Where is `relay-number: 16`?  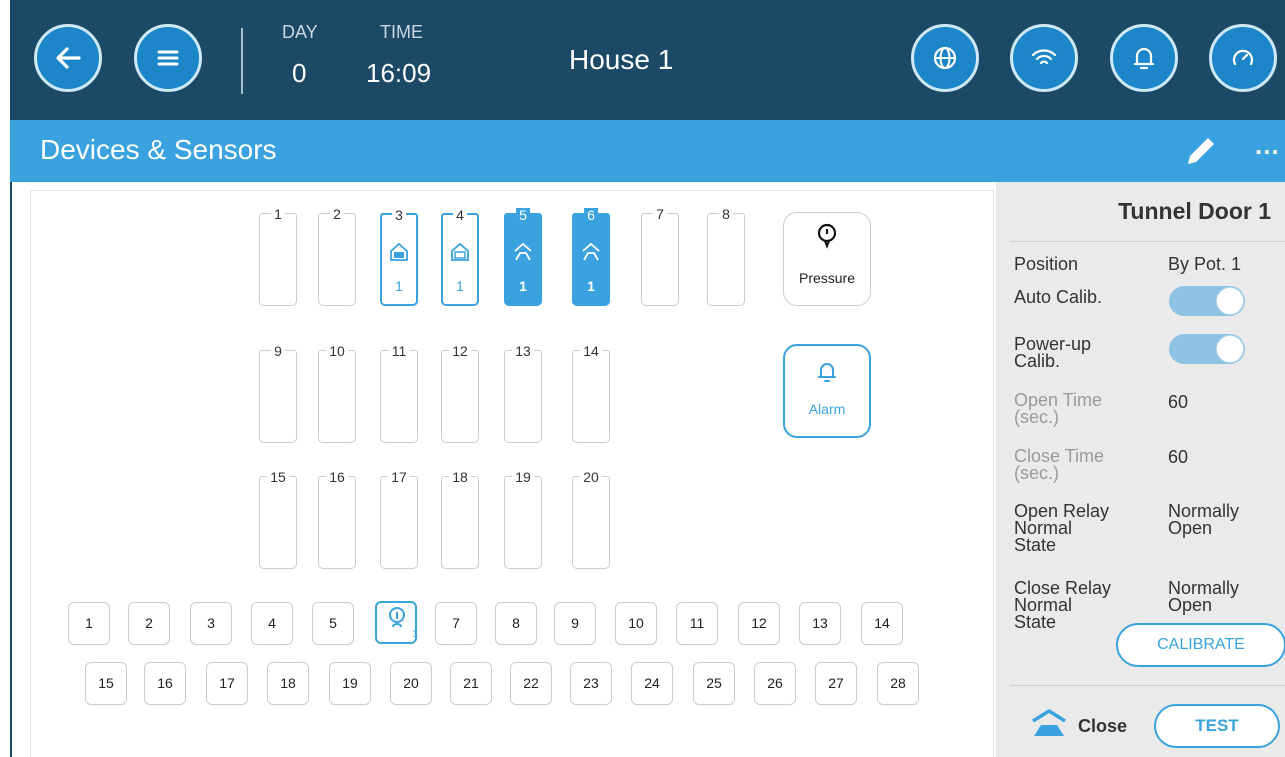
relay-number: 16 is located at coordinates (337, 477).